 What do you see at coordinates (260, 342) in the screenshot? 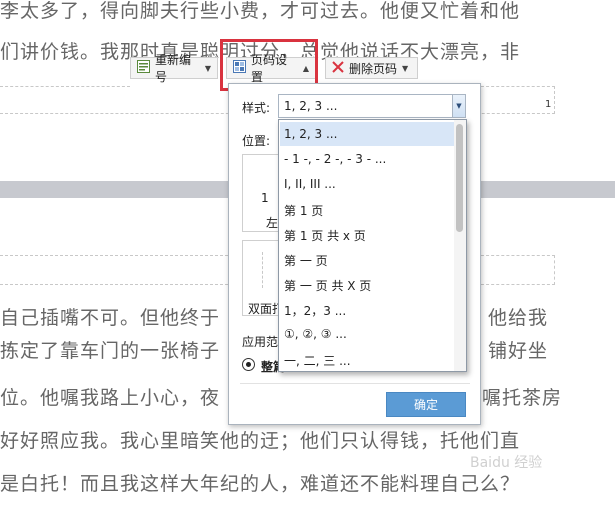
I see `apply-range-label: 应用范` at bounding box center [260, 342].